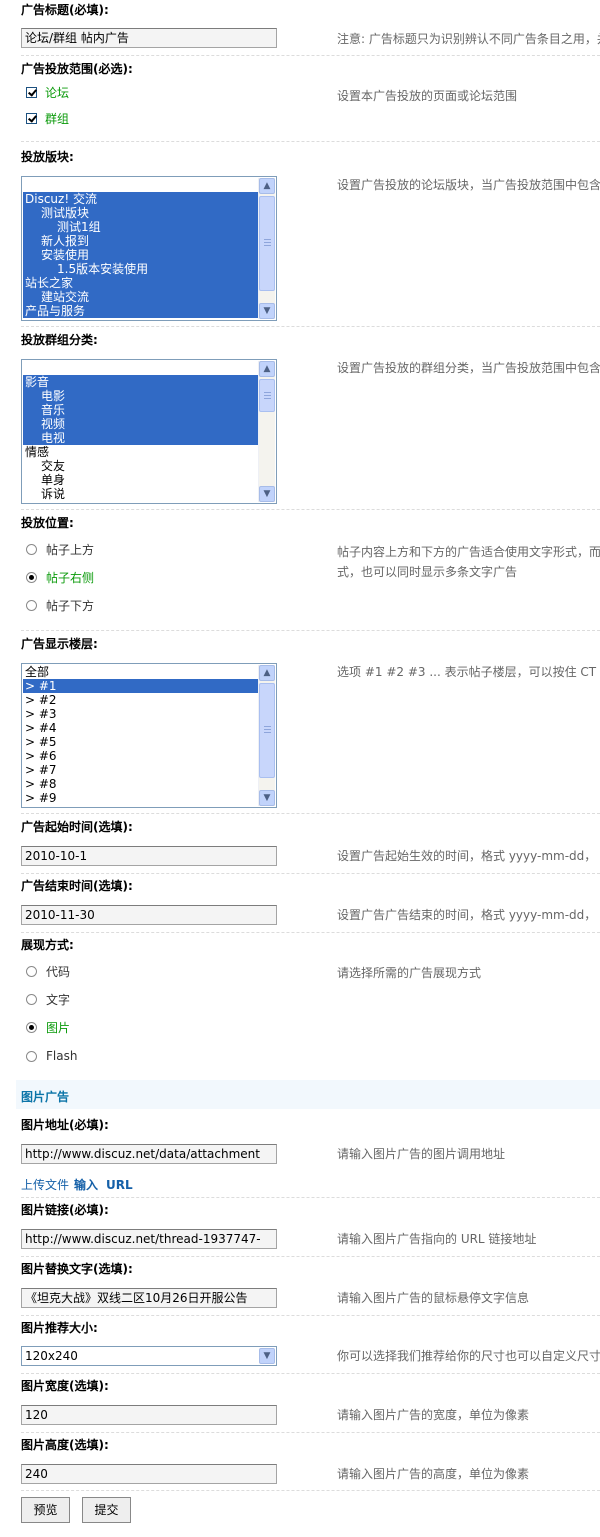 This screenshot has width=600, height=1537. What do you see at coordinates (60, 549) in the screenshot?
I see `position-option-top: 帖子上方` at bounding box center [60, 549].